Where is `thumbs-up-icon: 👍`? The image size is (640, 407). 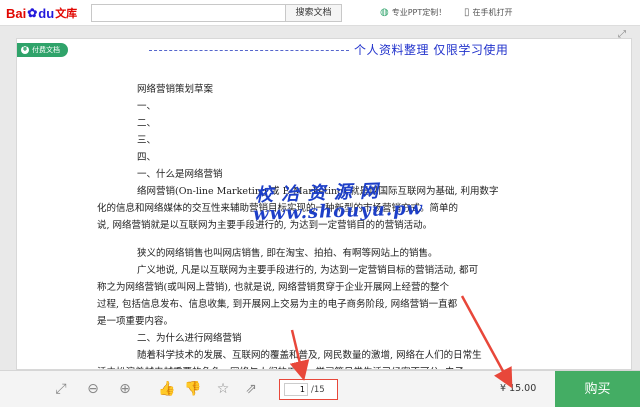 thumbs-up-icon: 👍 is located at coordinates (167, 389).